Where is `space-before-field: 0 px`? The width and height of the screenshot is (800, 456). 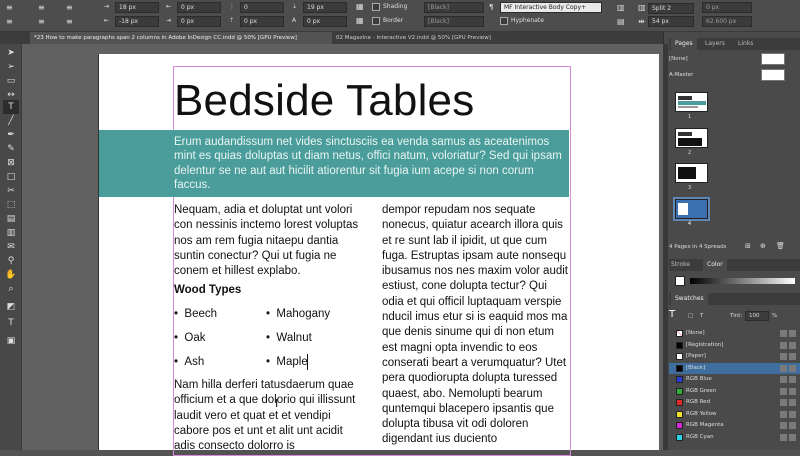
space-before-field: 0 px is located at coordinates (262, 21).